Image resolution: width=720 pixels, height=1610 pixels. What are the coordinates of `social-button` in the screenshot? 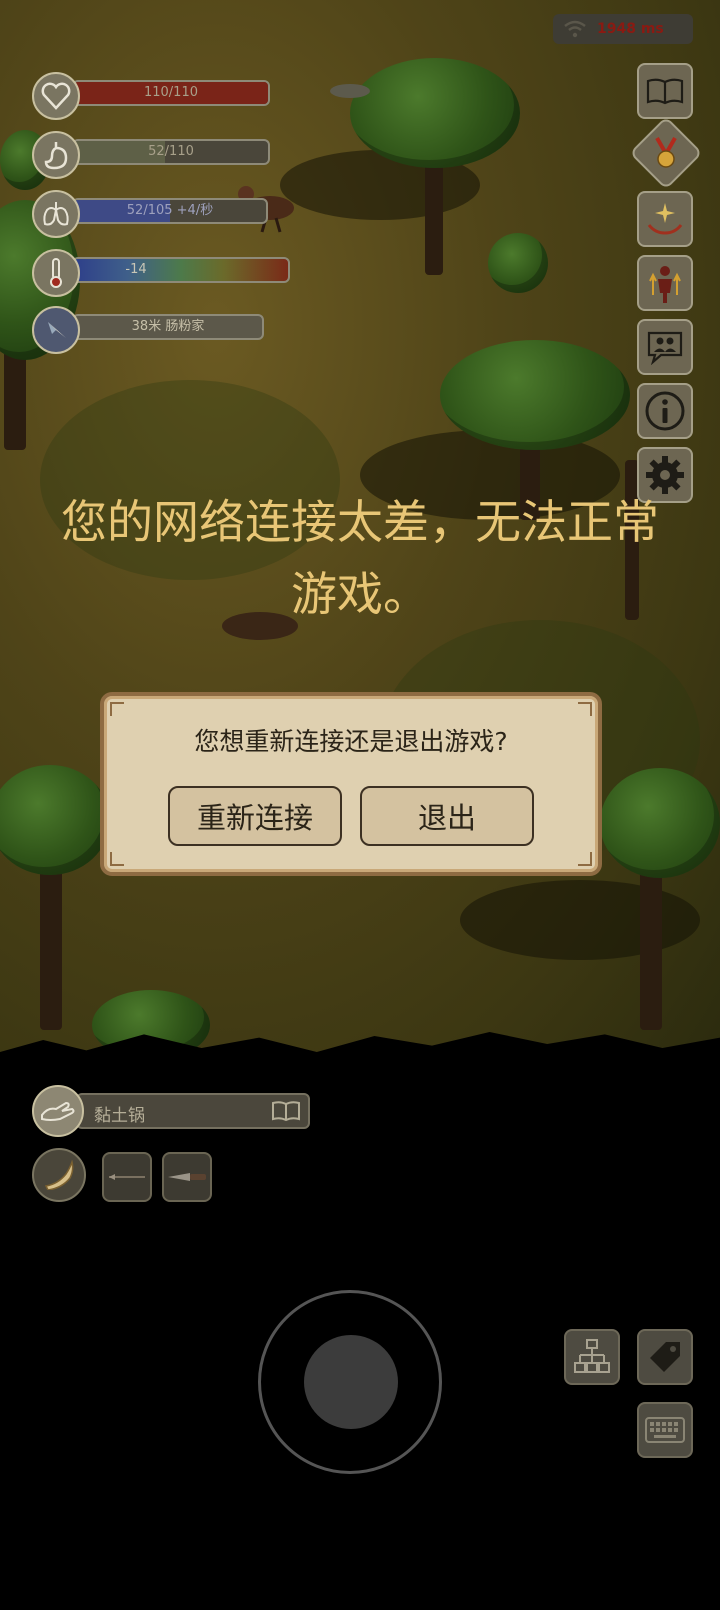 It's located at (665, 347).